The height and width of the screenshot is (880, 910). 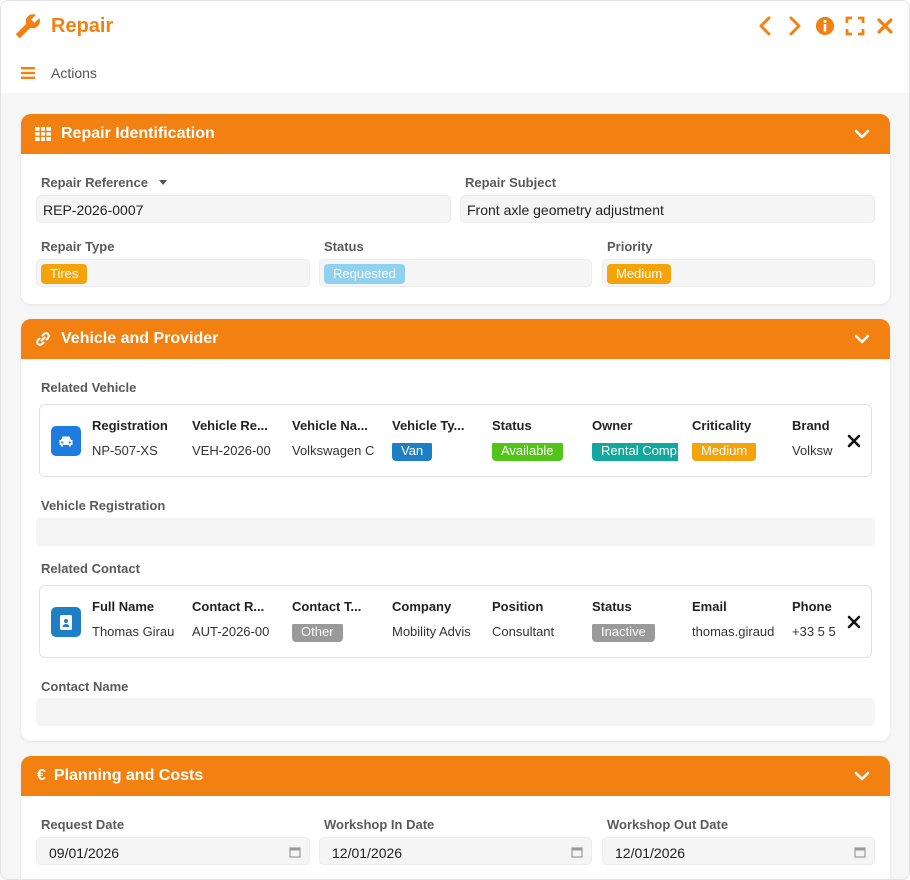 What do you see at coordinates (128, 775) in the screenshot?
I see `section-title: Planning and Costs` at bounding box center [128, 775].